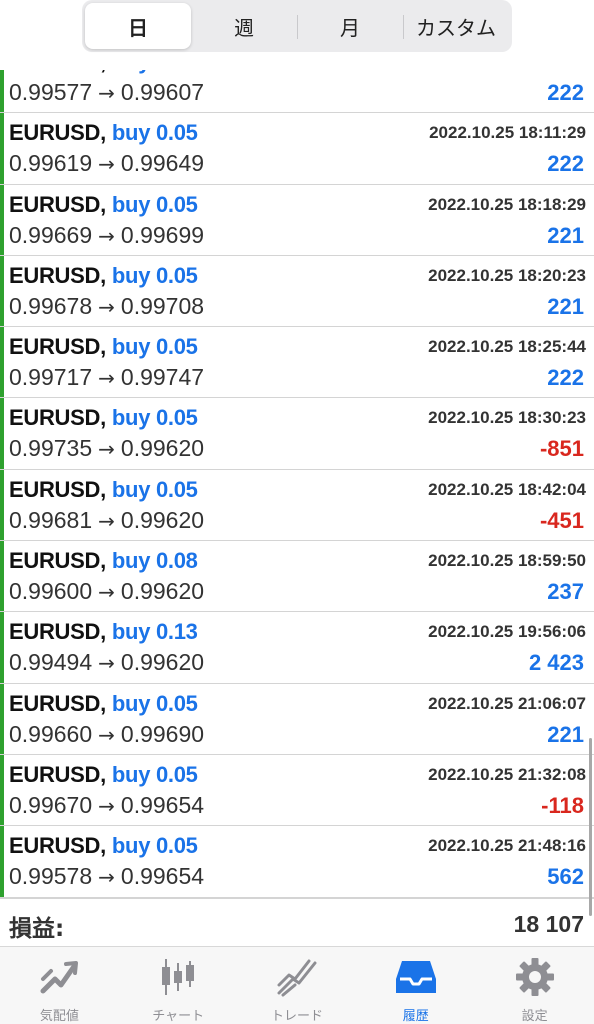 The height and width of the screenshot is (1024, 594). What do you see at coordinates (178, 977) in the screenshot?
I see `chart-icon` at bounding box center [178, 977].